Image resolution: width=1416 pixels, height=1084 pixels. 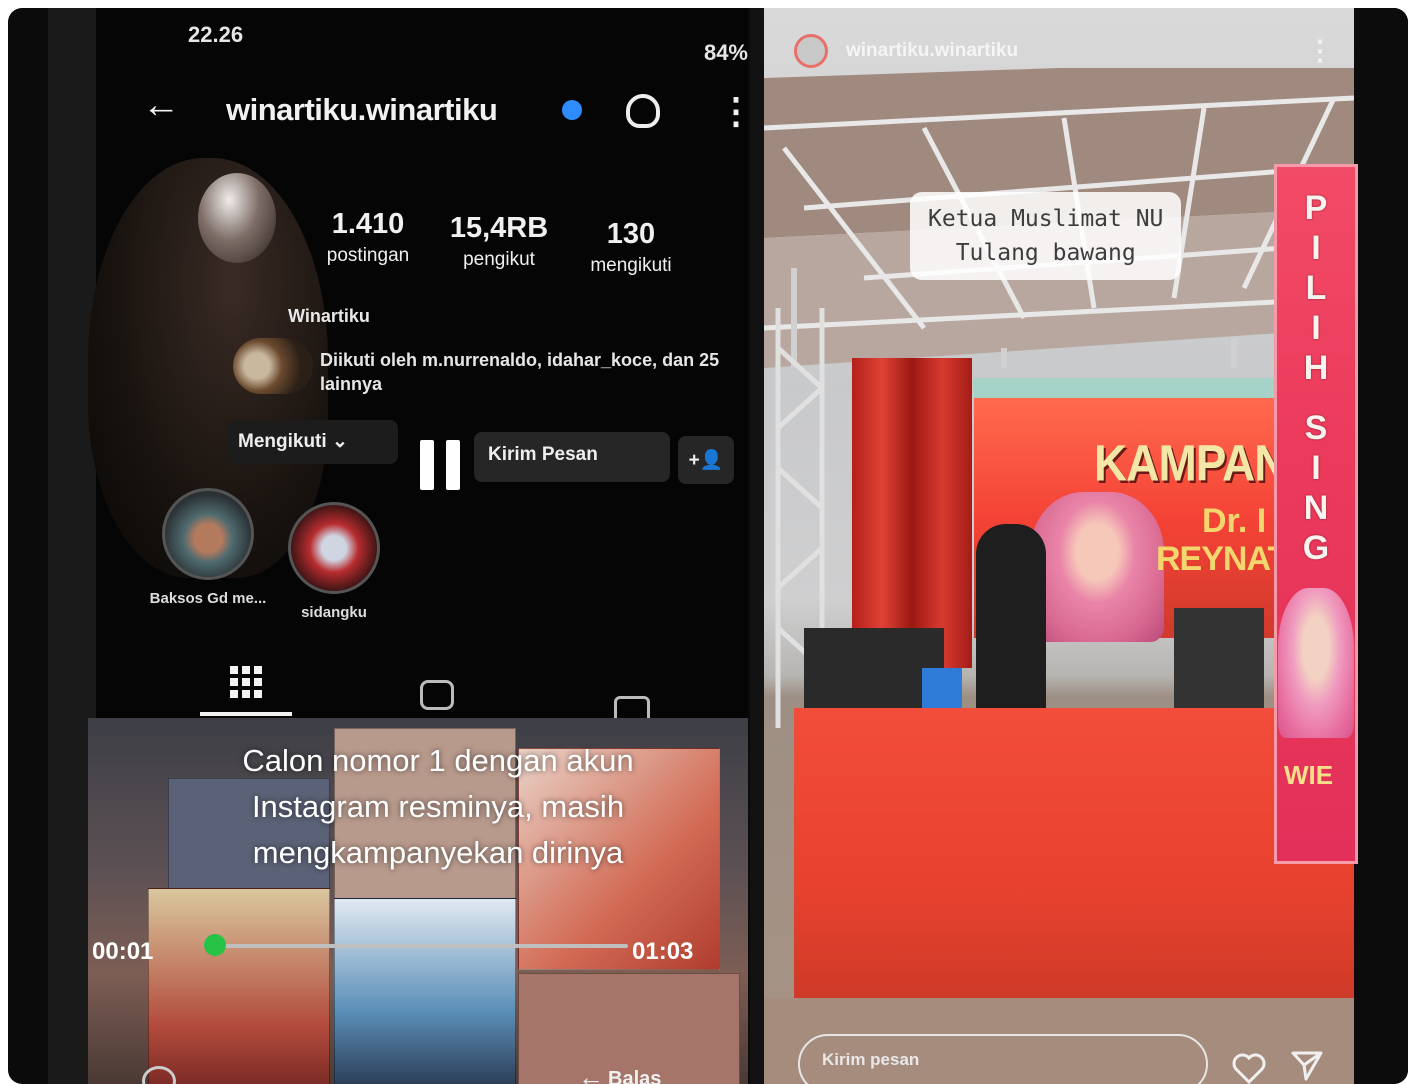 What do you see at coordinates (329, 316) in the screenshot?
I see `display-name: Winartiku` at bounding box center [329, 316].